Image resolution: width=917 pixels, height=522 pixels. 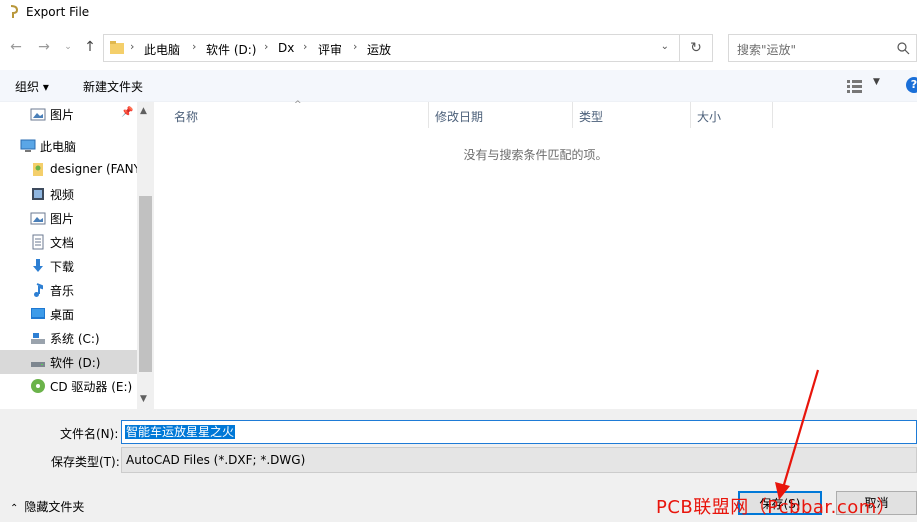 What do you see at coordinates (143, 111) in the screenshot?
I see `scroll-up-arrow-icon: ▲` at bounding box center [143, 111].